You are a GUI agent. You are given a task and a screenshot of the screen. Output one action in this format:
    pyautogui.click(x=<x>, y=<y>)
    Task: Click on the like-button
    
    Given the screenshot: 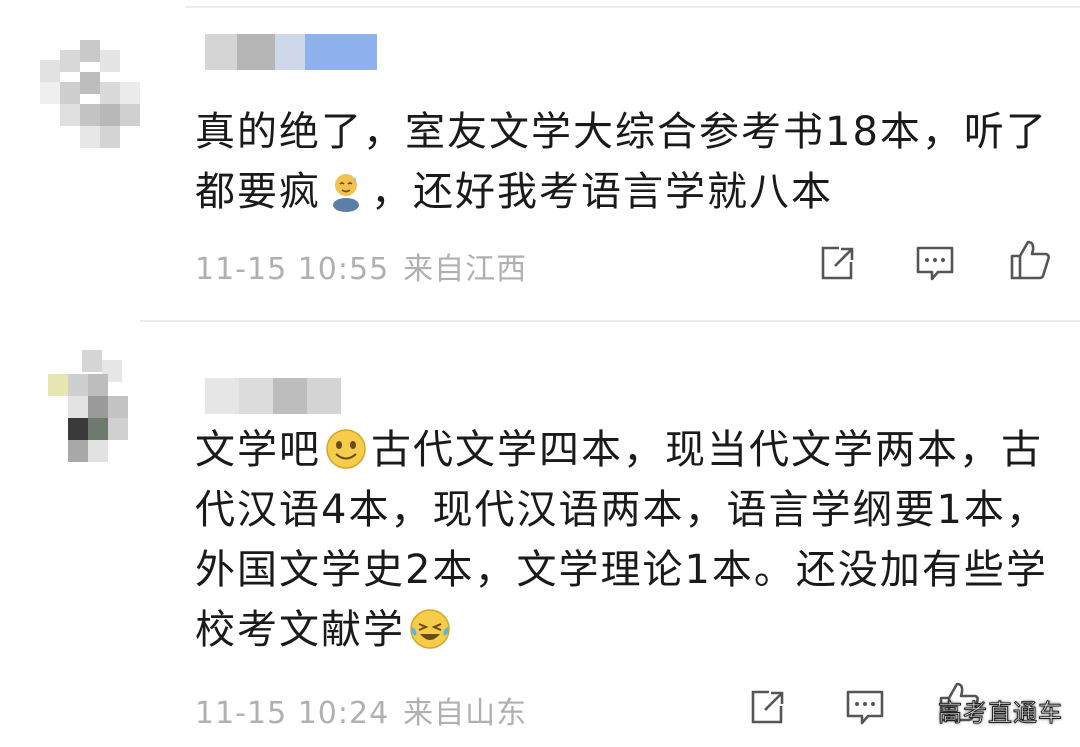 What is the action you would take?
    pyautogui.click(x=1030, y=260)
    